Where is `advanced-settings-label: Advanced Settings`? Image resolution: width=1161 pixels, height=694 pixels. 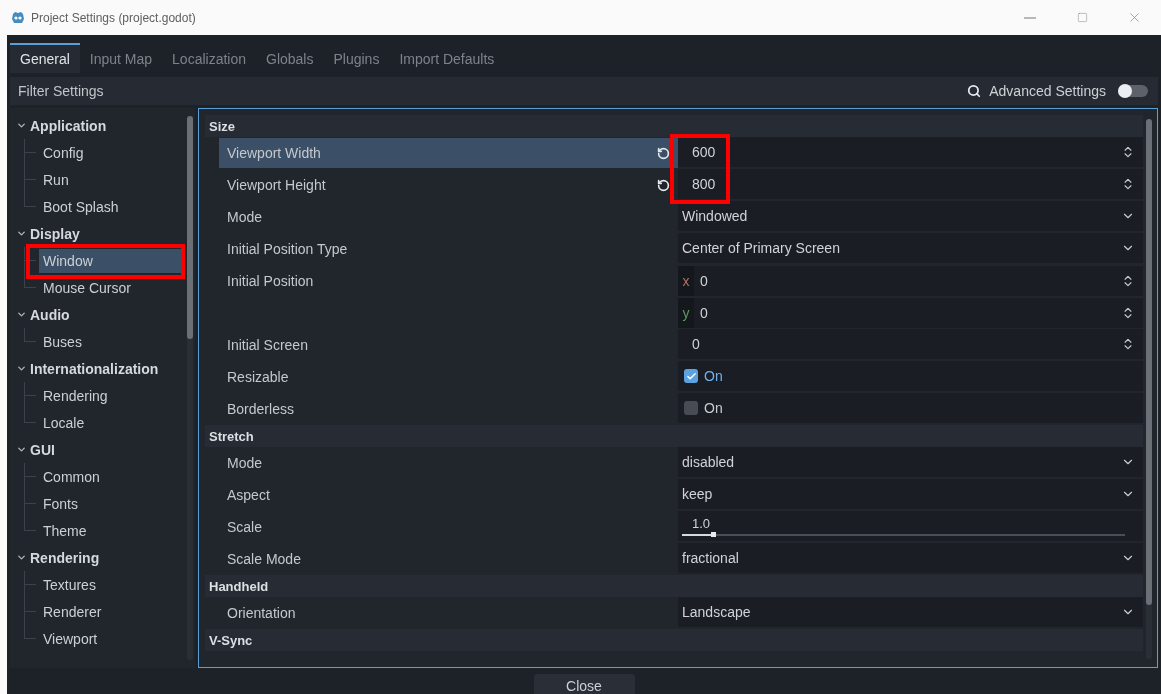
advanced-settings-label: Advanced Settings is located at coordinates (1047, 91).